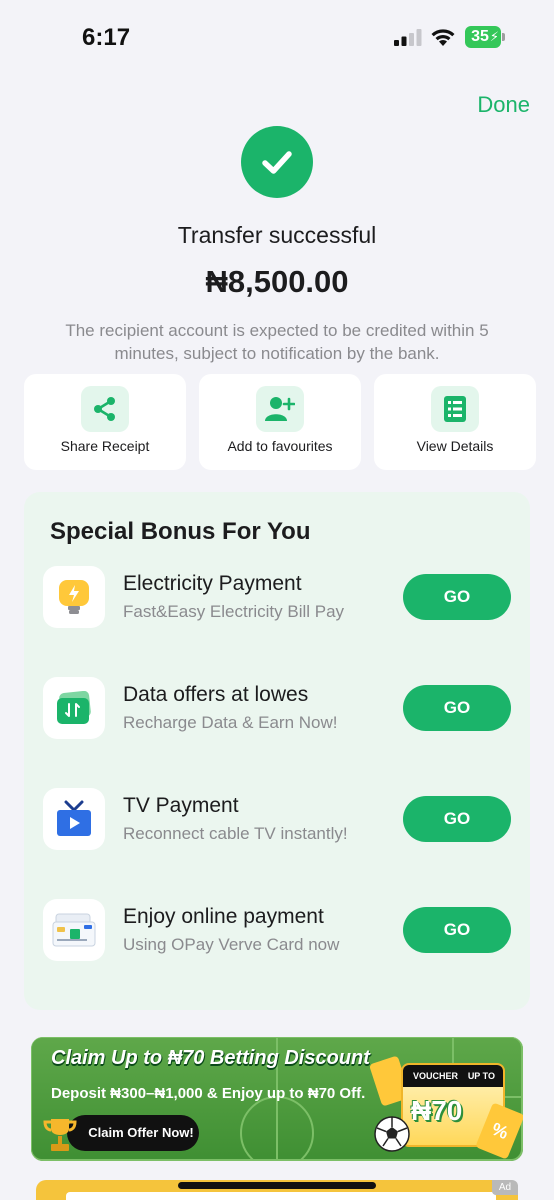 The width and height of the screenshot is (554, 1200). I want to click on details-list-icon, so click(455, 409).